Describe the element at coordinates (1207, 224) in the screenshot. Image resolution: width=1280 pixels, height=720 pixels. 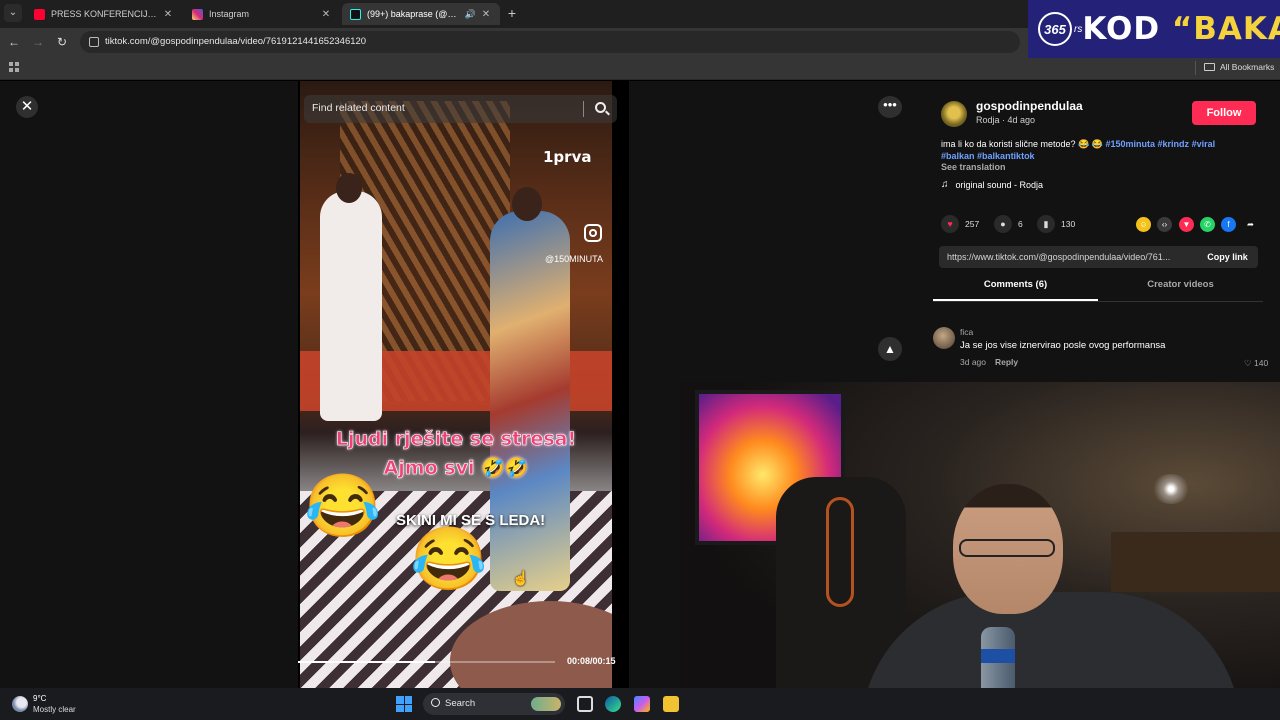
I see `whatsapp-icon: ✆` at that location.